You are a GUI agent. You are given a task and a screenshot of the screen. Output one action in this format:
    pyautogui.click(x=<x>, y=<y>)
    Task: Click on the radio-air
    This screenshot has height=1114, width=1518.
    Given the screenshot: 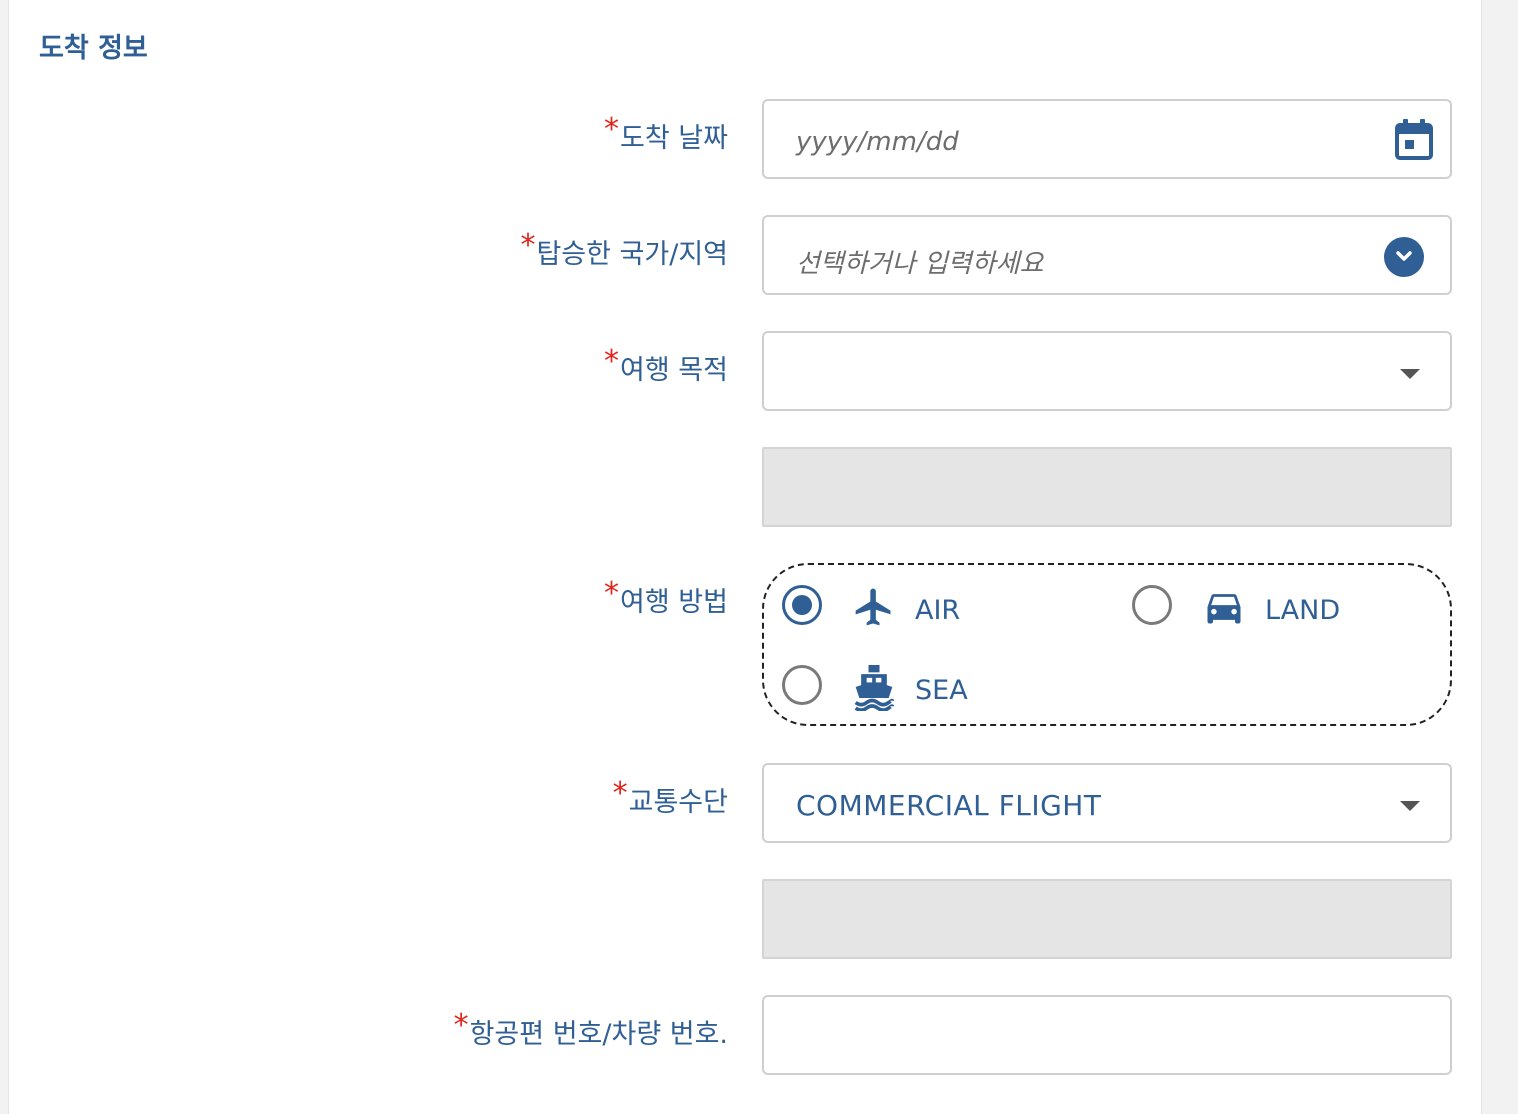 What is the action you would take?
    pyautogui.click(x=802, y=605)
    